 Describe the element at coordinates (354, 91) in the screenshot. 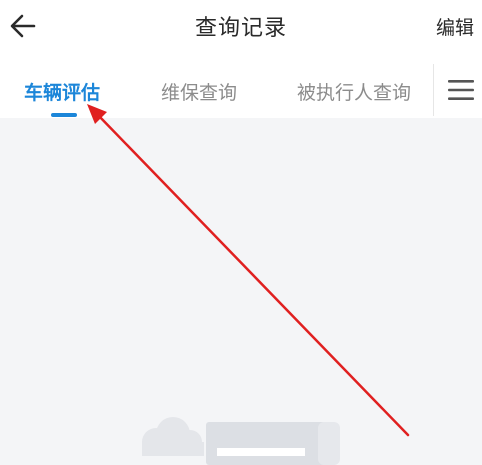

I see `tab-judgment-debtor-query: 被执行人查询` at that location.